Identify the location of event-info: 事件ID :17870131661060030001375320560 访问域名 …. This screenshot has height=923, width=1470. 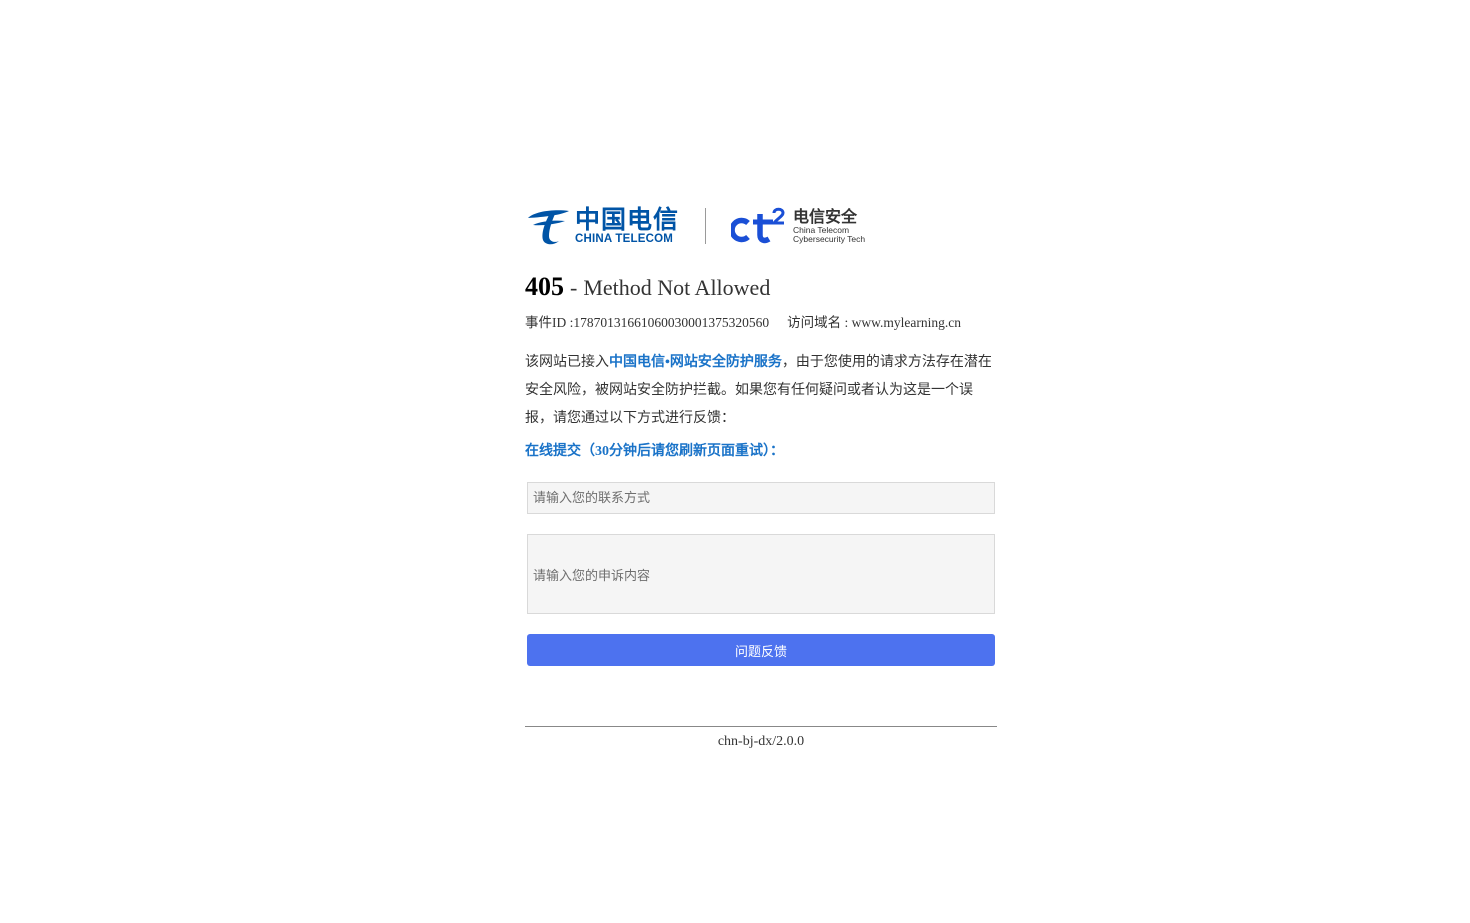
(761, 323).